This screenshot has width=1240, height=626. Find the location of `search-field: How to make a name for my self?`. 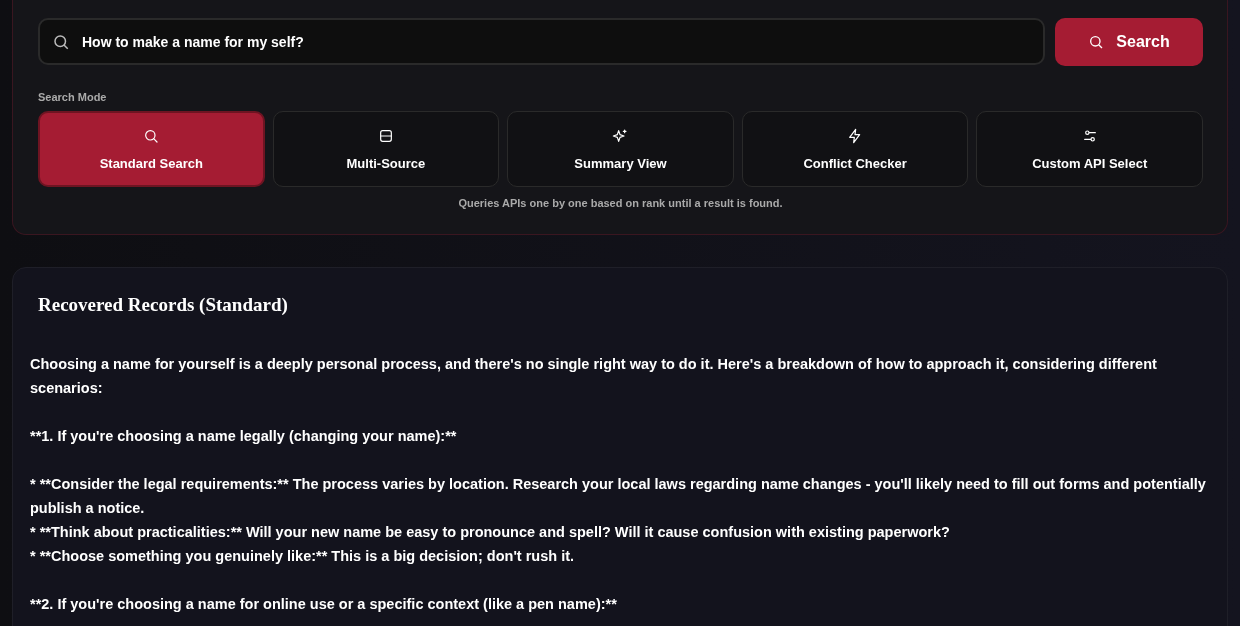

search-field: How to make a name for my self? is located at coordinates (541, 41).